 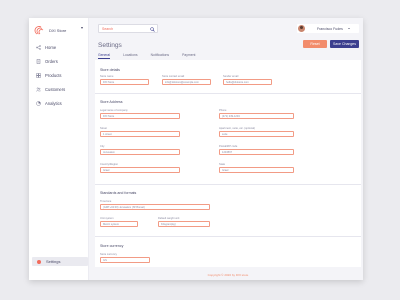 I want to click on sidebar-item-label: Orders, so click(x=51, y=61).